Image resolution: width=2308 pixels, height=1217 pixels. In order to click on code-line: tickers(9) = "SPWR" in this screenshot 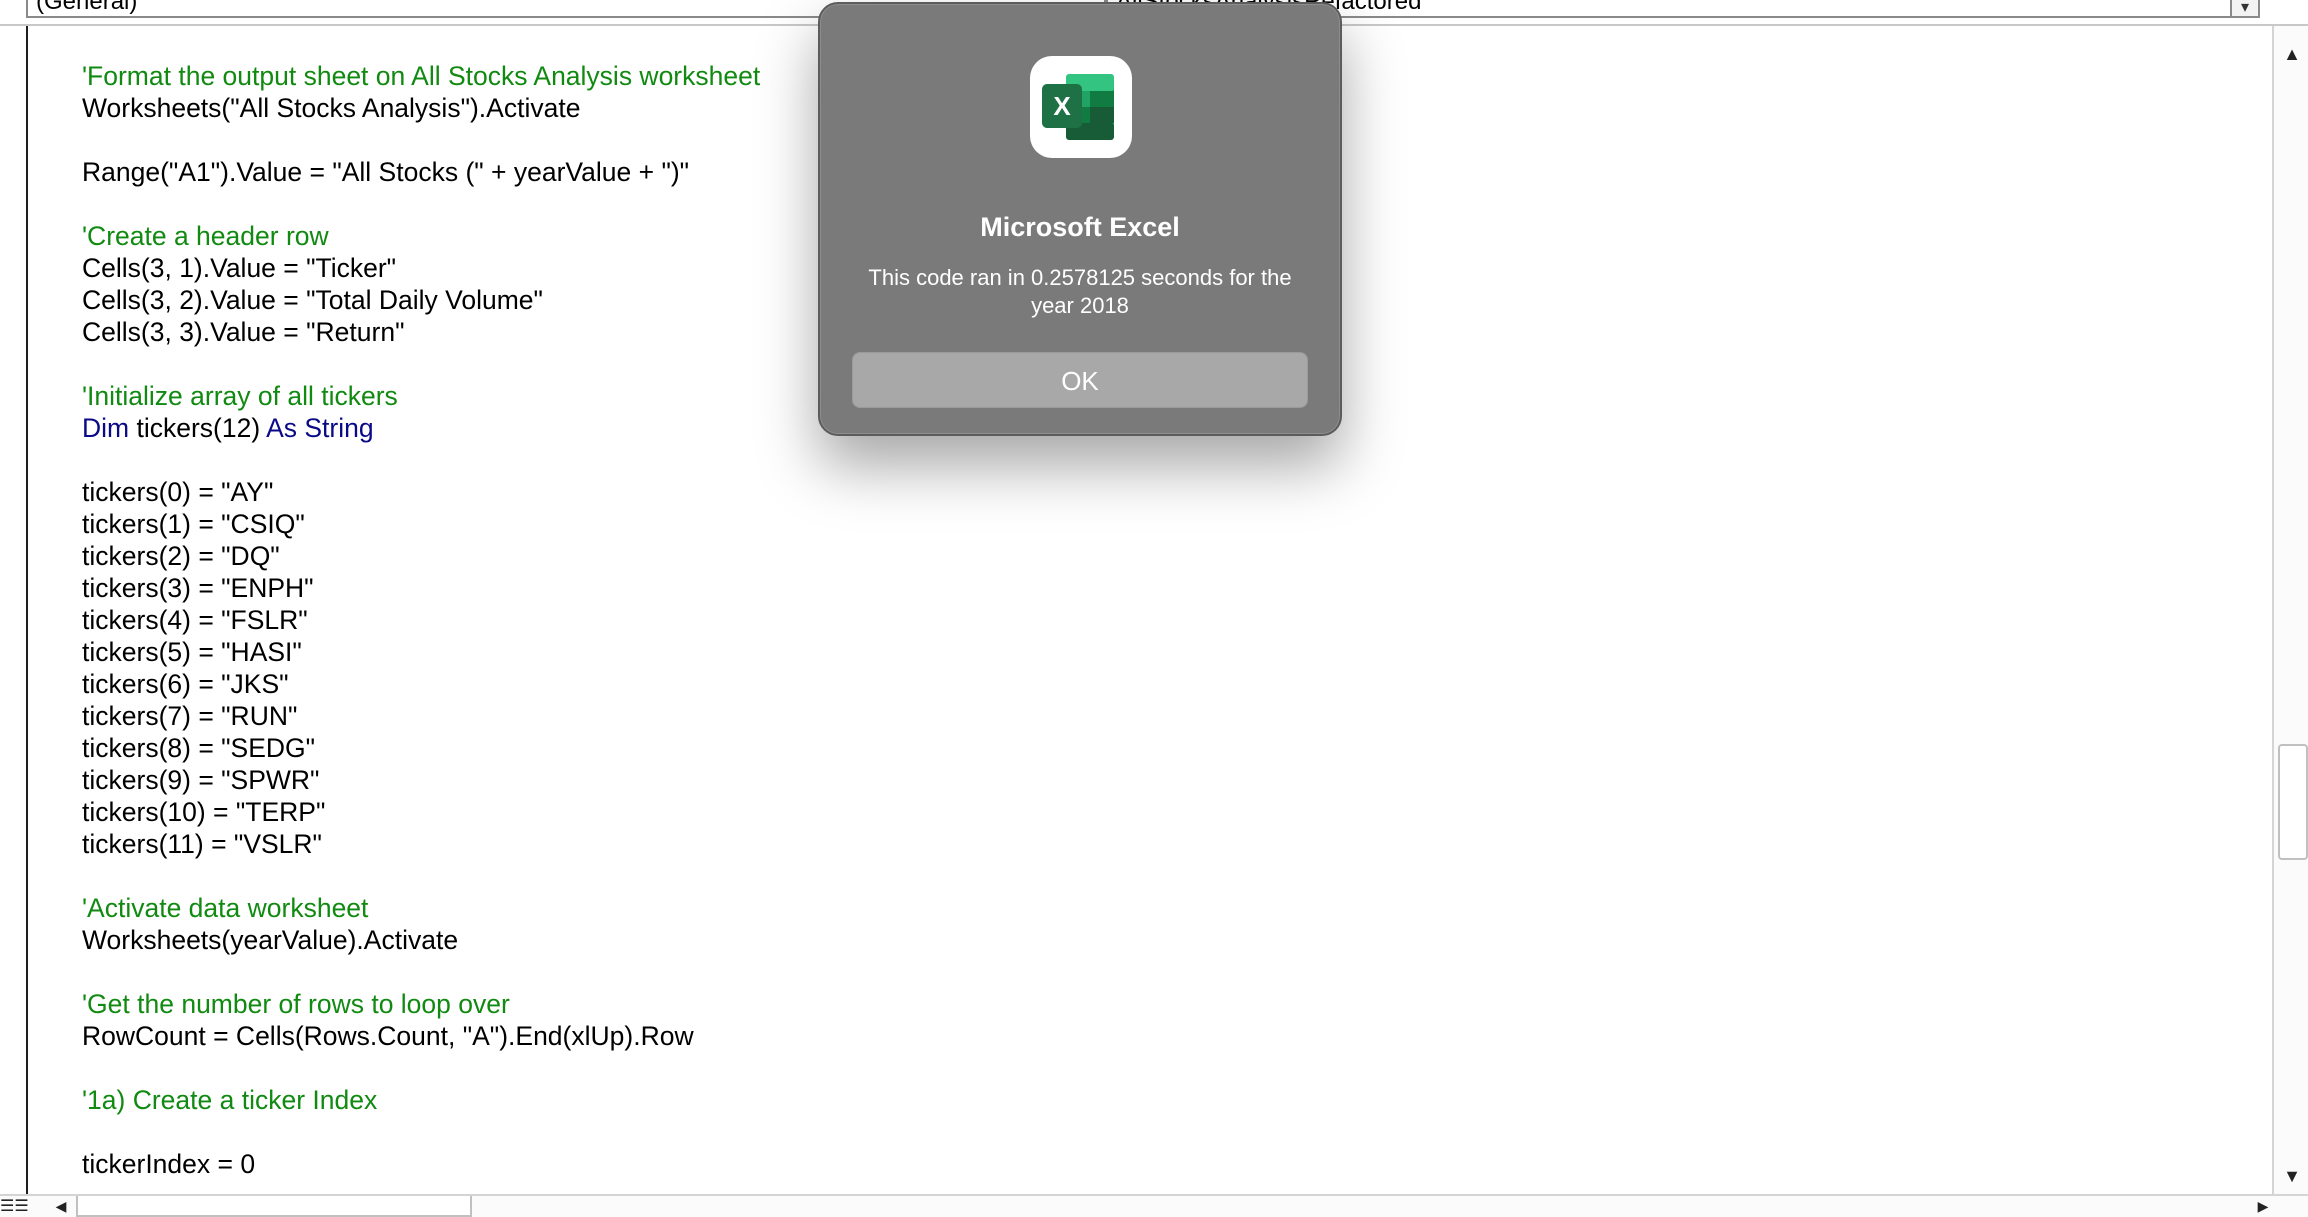, I will do `click(1172, 780)`.